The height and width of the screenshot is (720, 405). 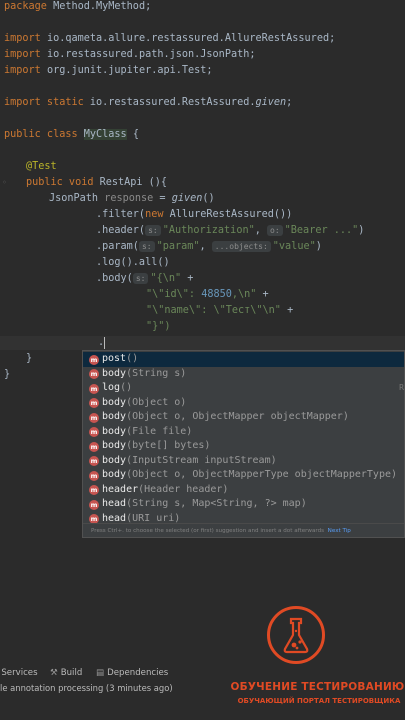 I want to click on current-line-highlight, so click(x=202, y=343).